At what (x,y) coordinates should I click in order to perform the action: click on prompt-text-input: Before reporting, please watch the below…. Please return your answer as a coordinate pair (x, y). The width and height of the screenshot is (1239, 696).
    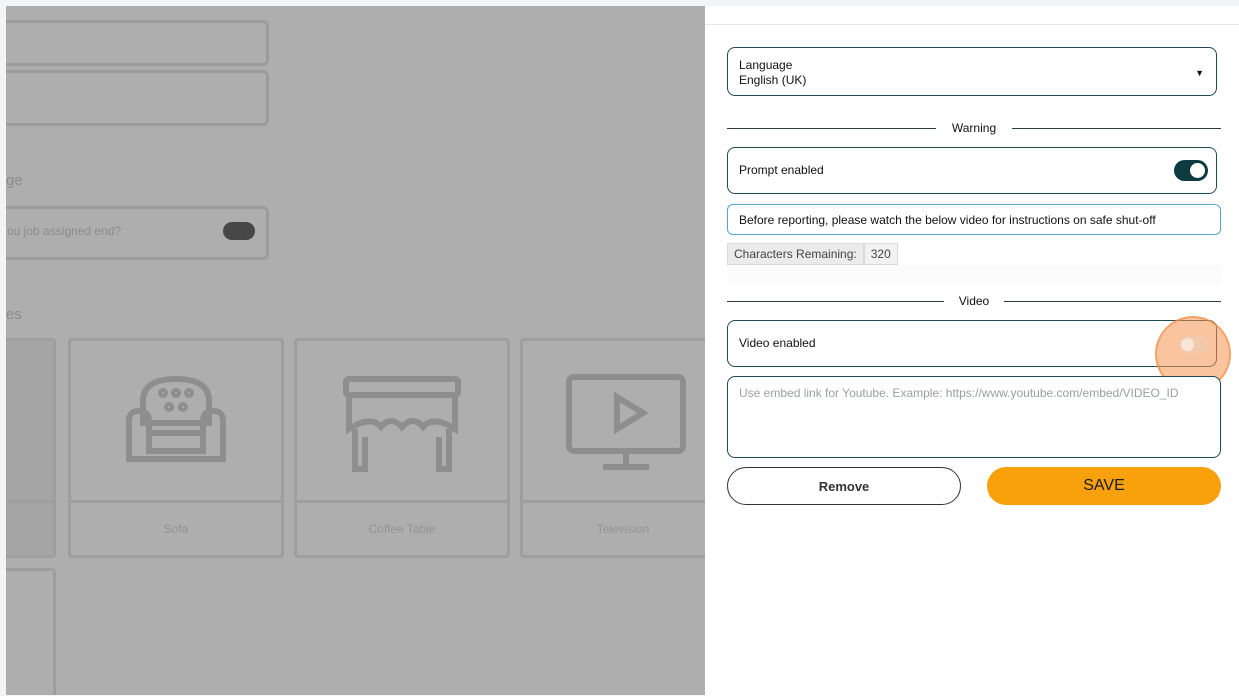
    Looking at the image, I should click on (974, 219).